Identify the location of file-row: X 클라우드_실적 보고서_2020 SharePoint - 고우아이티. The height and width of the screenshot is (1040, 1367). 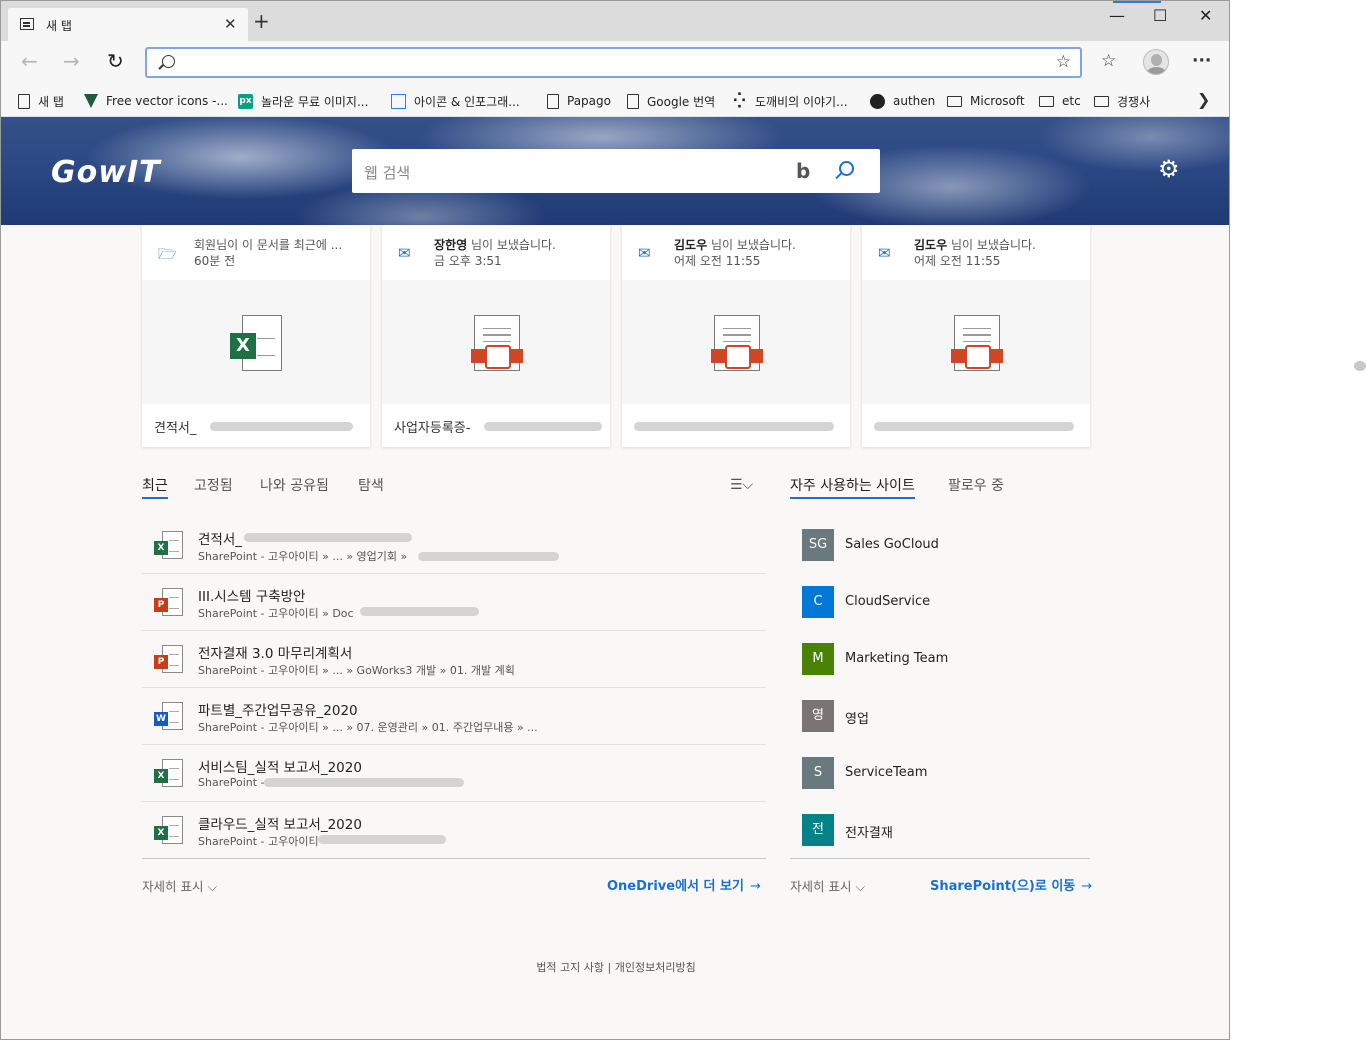
(454, 830).